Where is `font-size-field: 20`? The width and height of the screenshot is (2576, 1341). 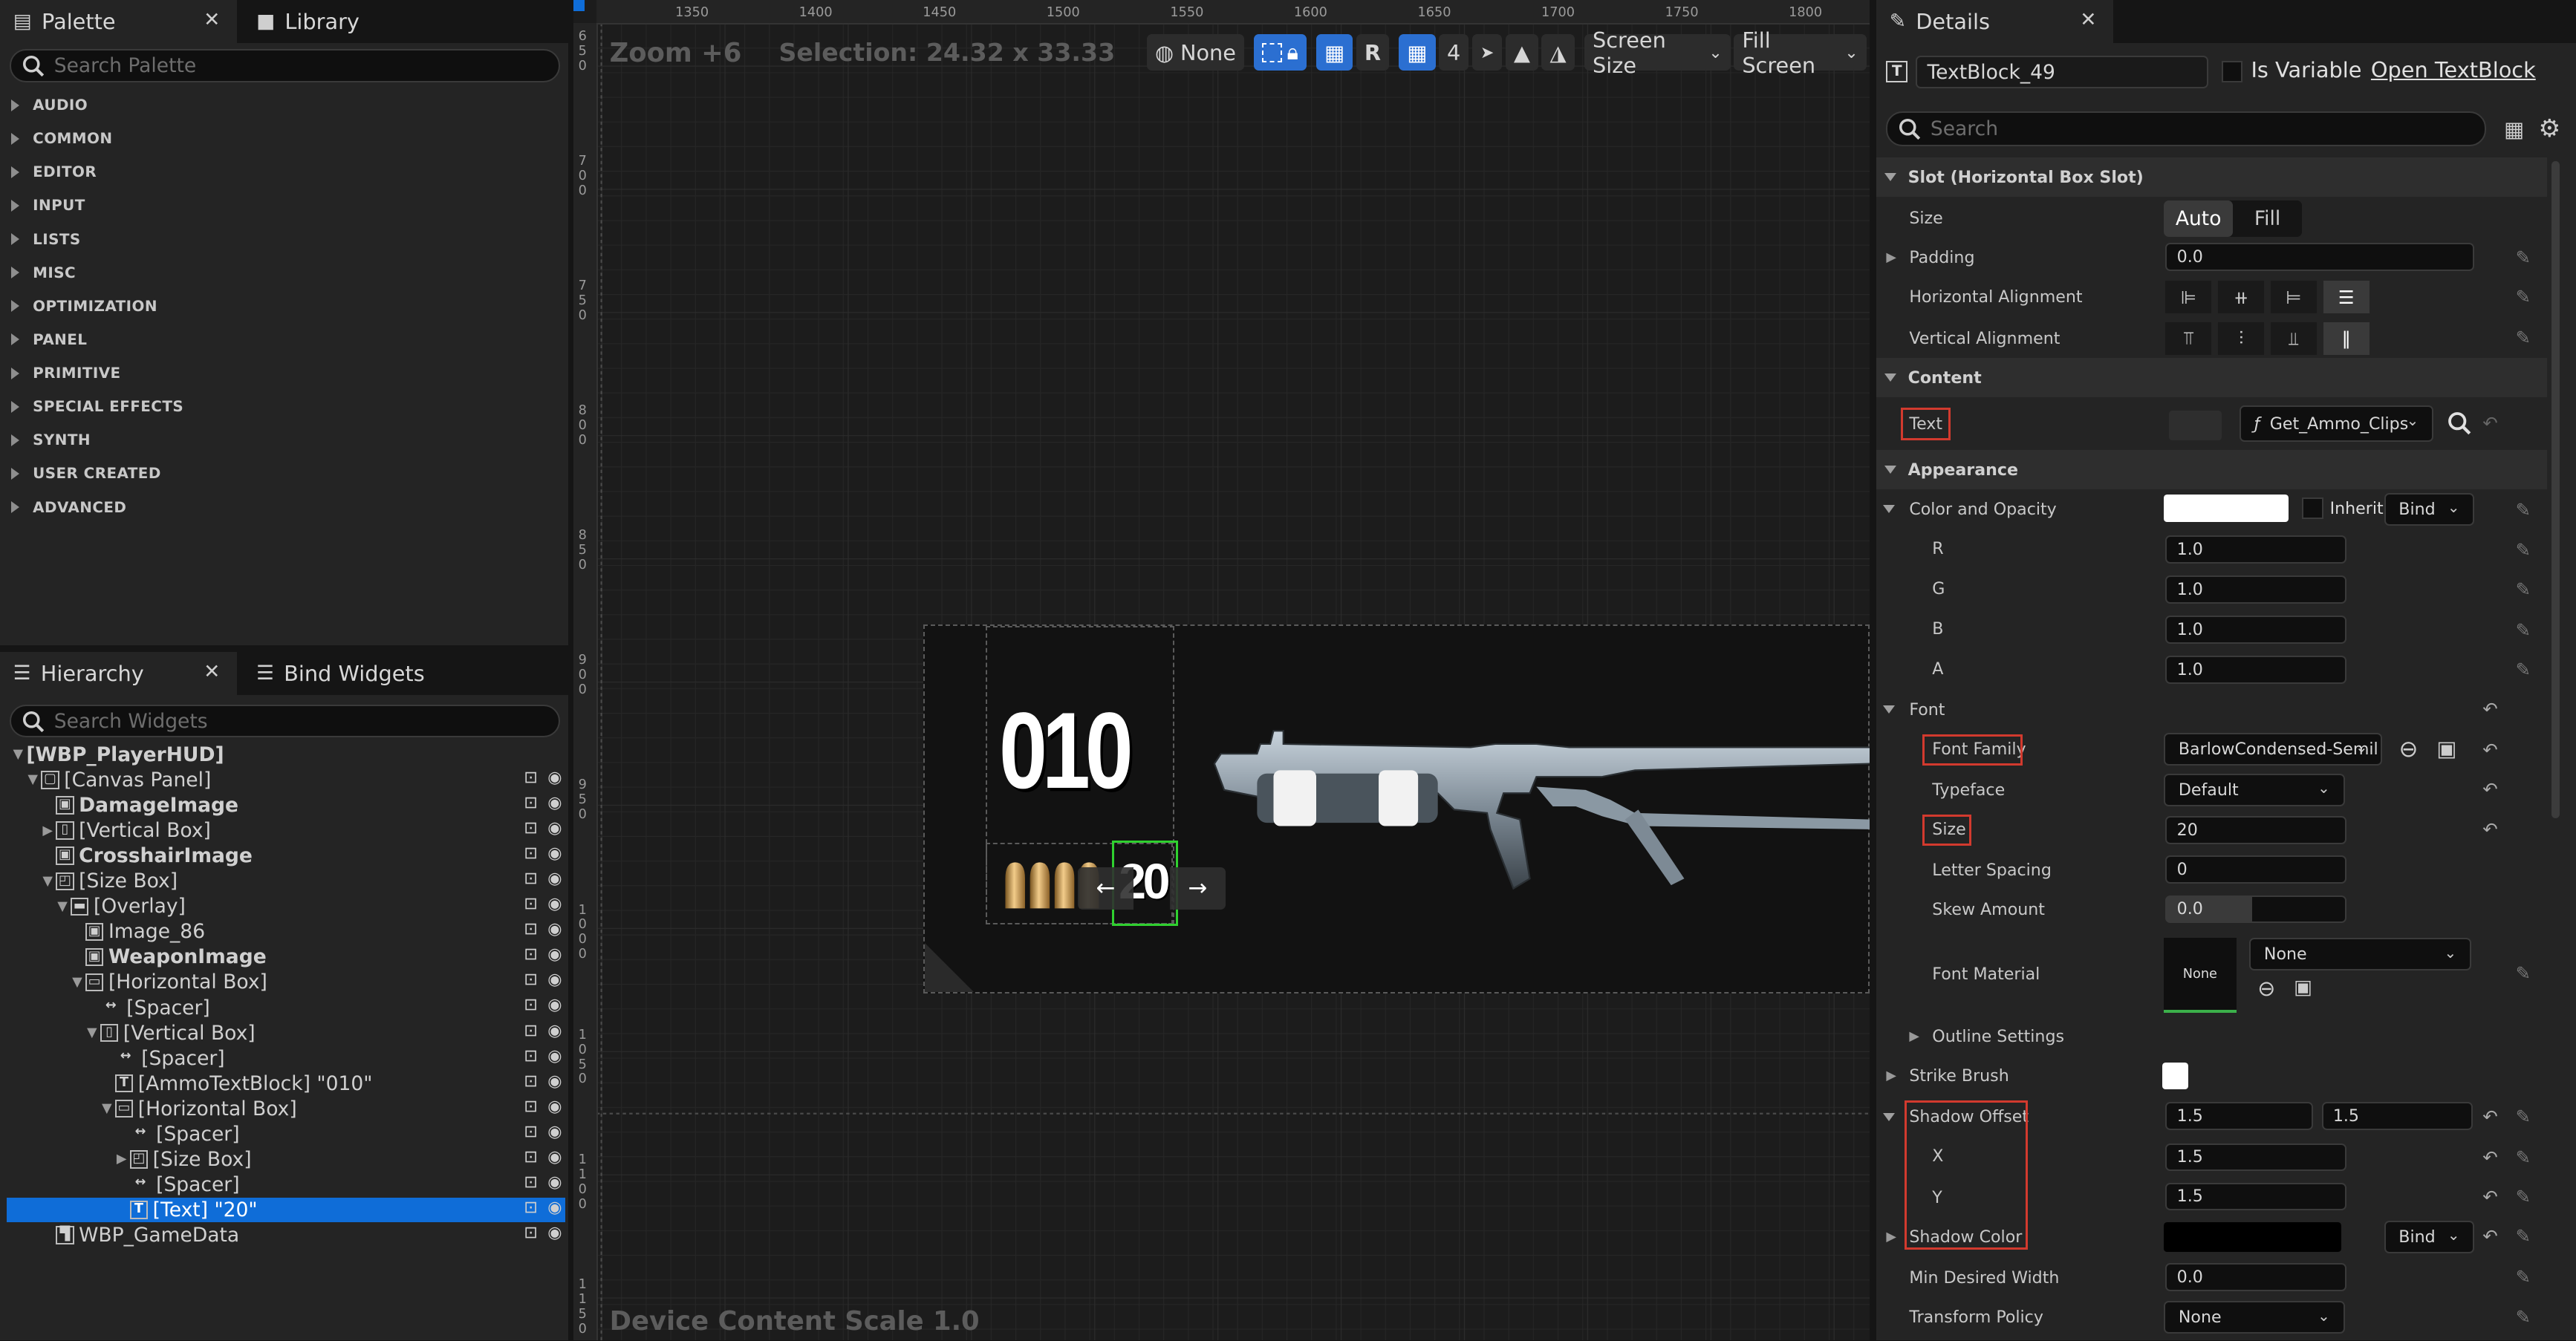
font-size-field: 20 is located at coordinates (2255, 830).